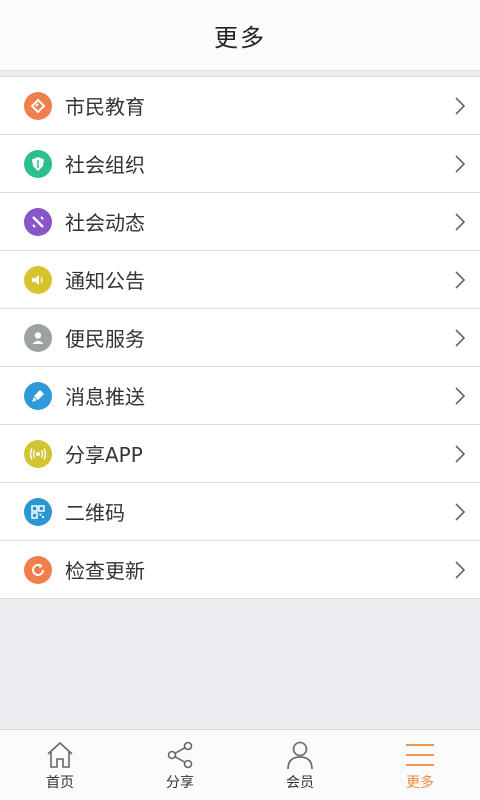 This screenshot has height=800, width=480. What do you see at coordinates (300, 783) in the screenshot?
I see `tab-label: 会员` at bounding box center [300, 783].